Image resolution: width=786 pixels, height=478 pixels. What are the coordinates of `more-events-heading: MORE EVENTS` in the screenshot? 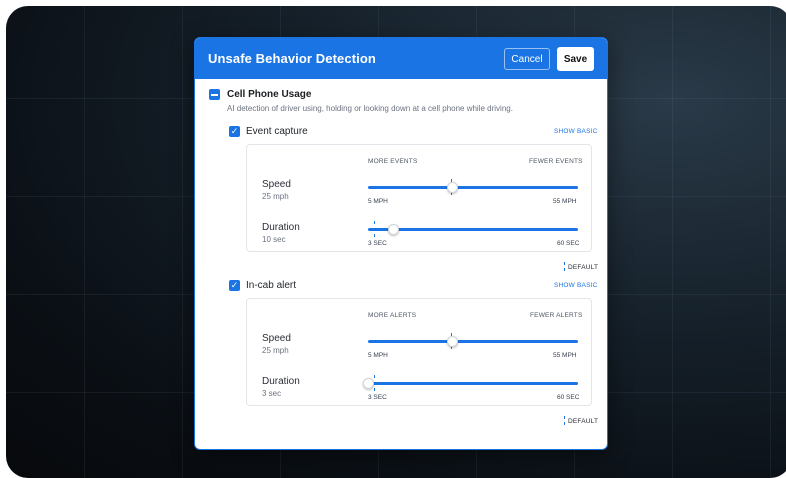 It's located at (393, 161).